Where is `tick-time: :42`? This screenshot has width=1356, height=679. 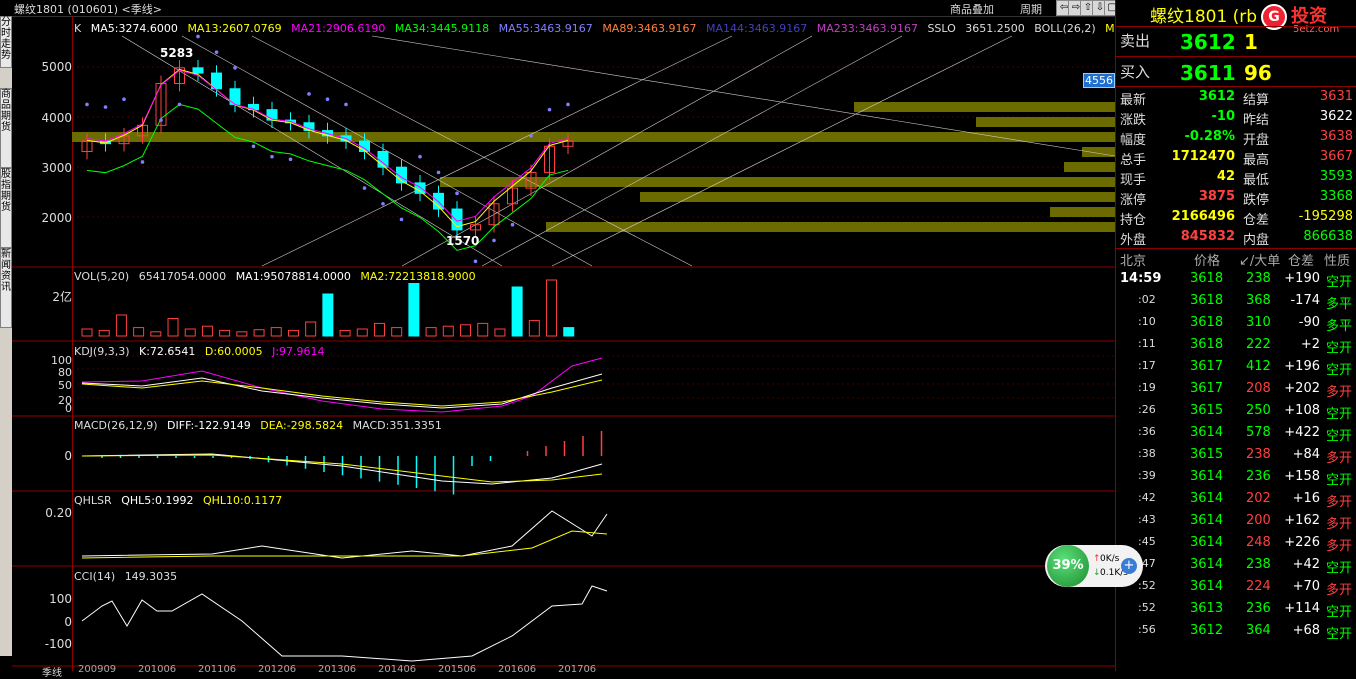 tick-time: :42 is located at coordinates (1147, 497).